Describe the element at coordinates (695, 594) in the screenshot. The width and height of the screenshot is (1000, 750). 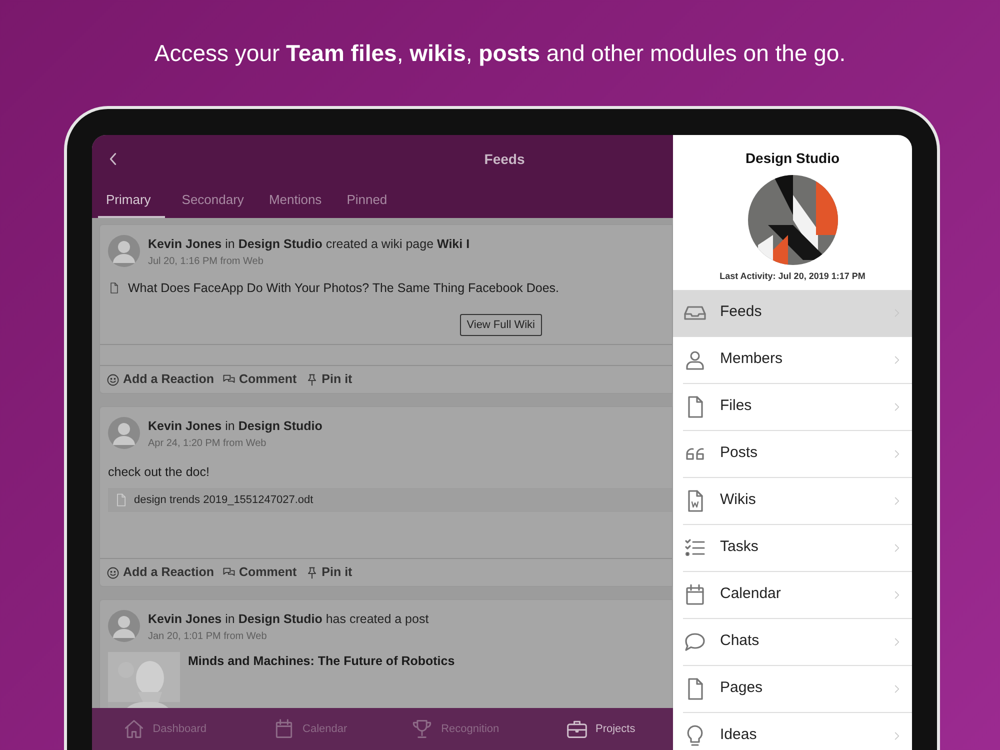
I see `calendar-icon` at that location.